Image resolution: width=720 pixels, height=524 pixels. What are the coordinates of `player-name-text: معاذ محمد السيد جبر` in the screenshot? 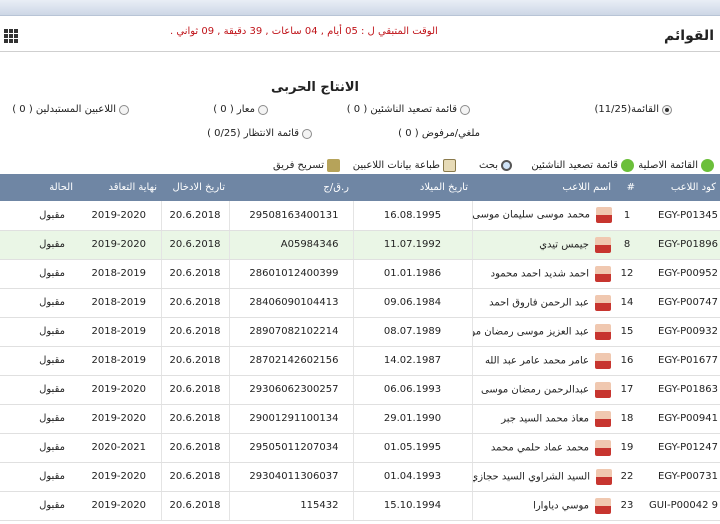 It's located at (545, 418).